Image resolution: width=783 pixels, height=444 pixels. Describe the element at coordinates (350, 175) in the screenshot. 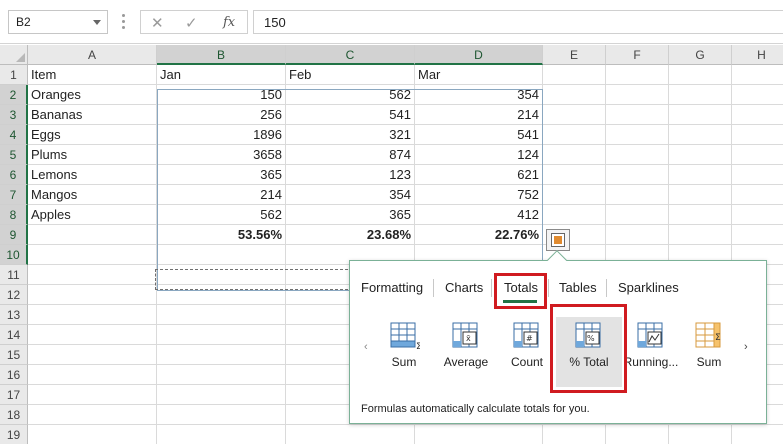

I see `cell-c6: 123` at that location.